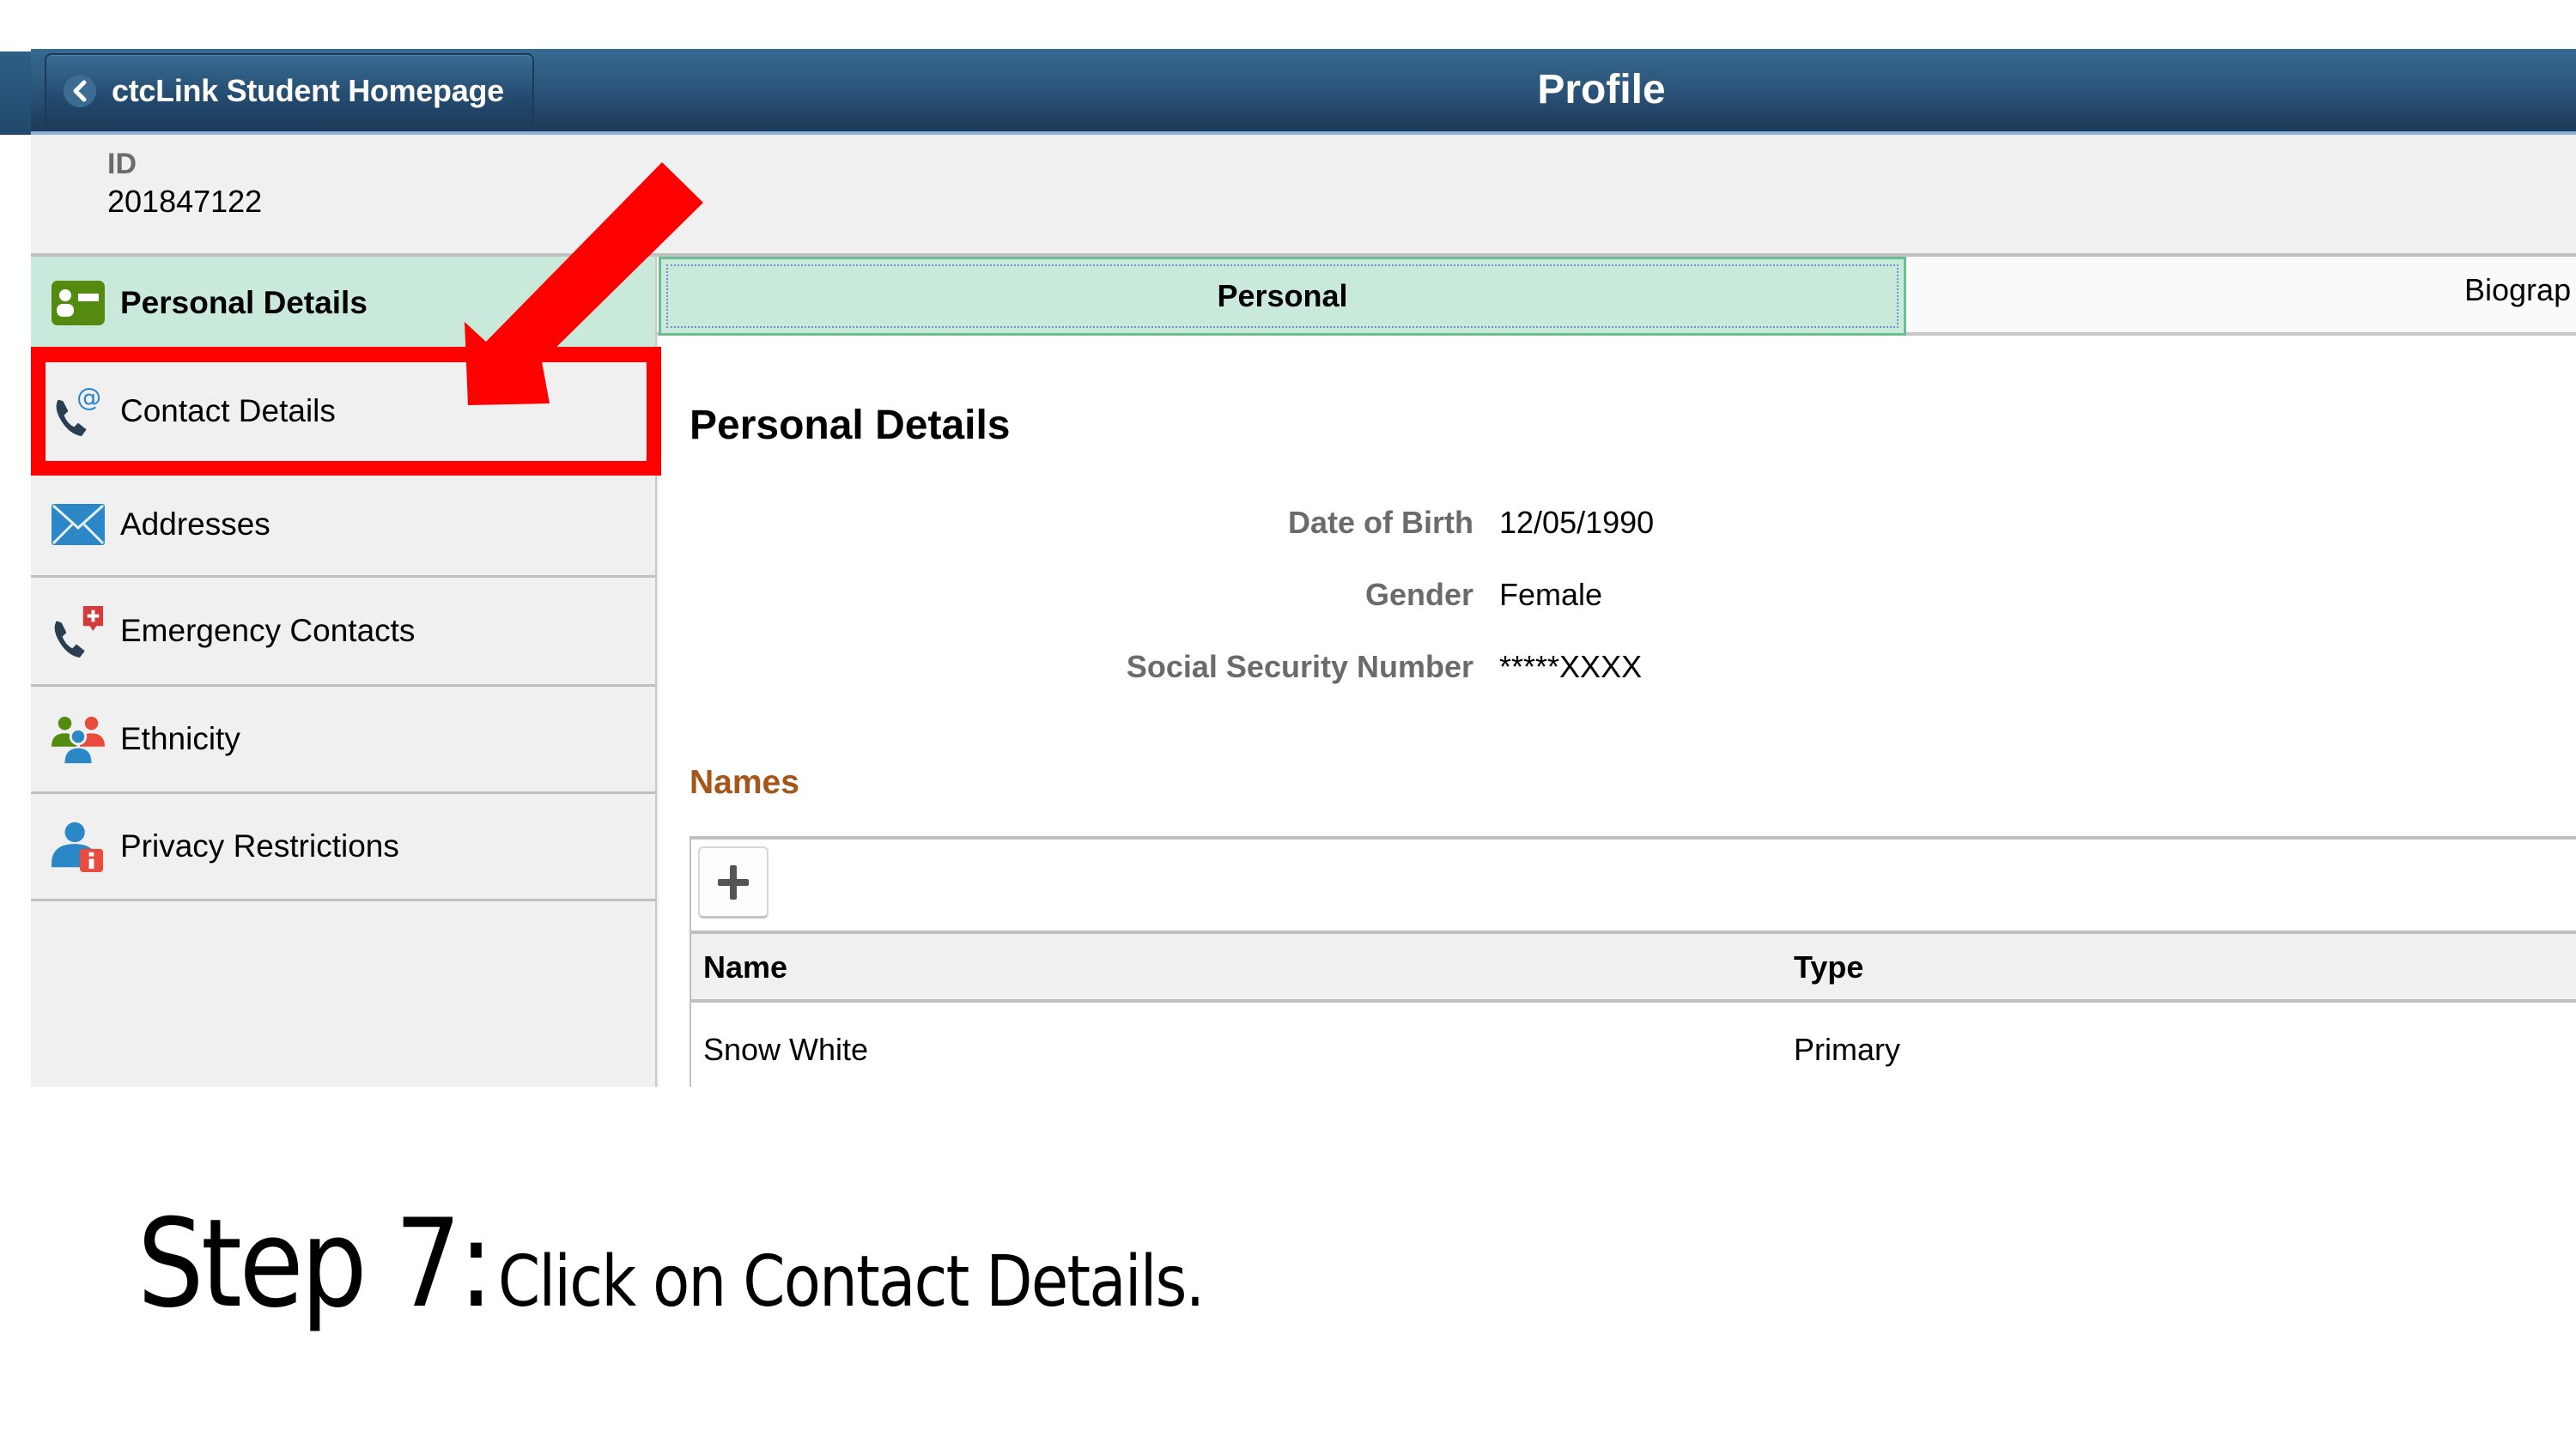 The height and width of the screenshot is (1449, 2576). I want to click on sidebar-item-privacy-restrictions: Privacy Restrictions, so click(343, 847).